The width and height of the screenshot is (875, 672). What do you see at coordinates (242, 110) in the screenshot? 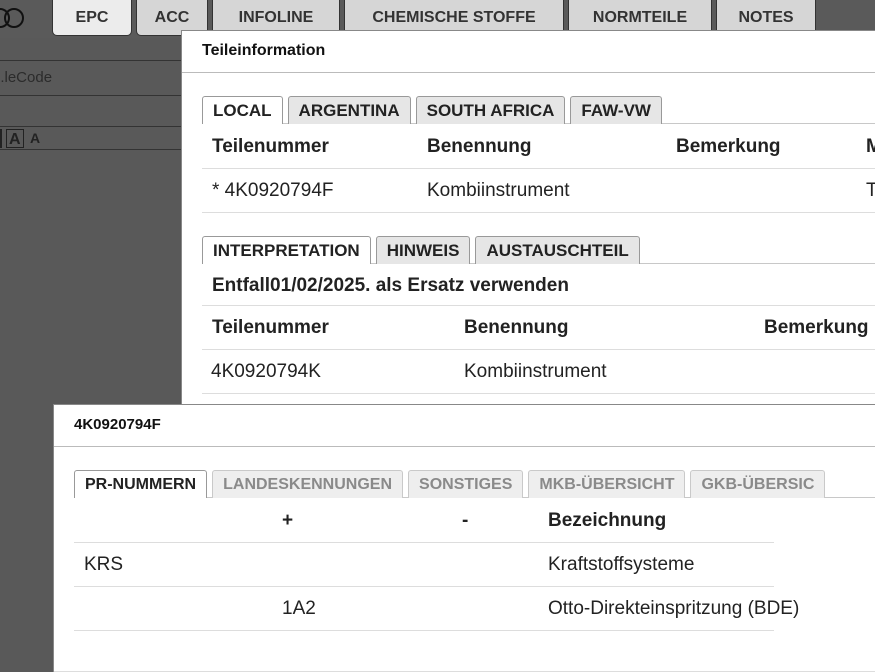
I see `tab-local: LOCAL` at bounding box center [242, 110].